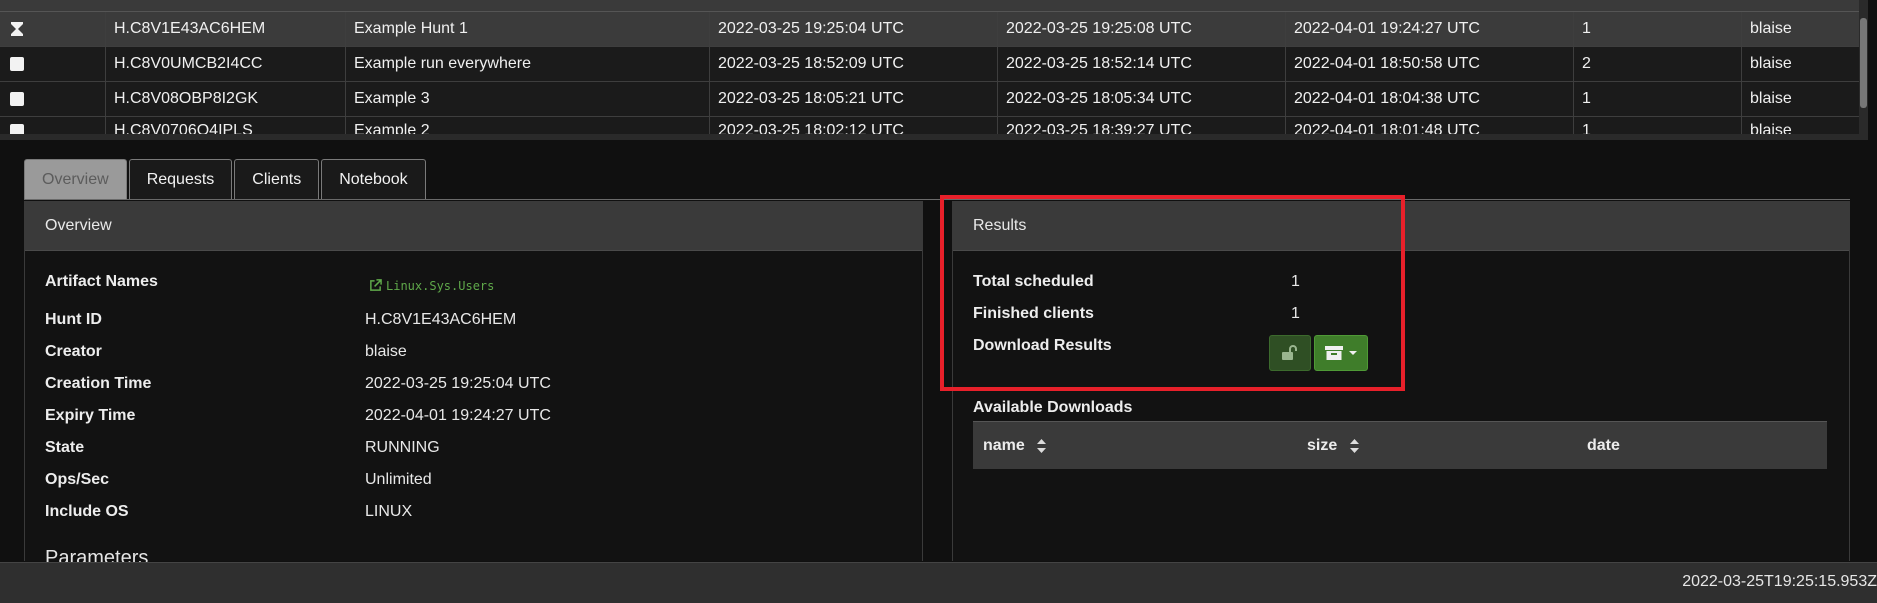  I want to click on hunt-id-cell: H.C8V08OBP8I2GK, so click(226, 99).